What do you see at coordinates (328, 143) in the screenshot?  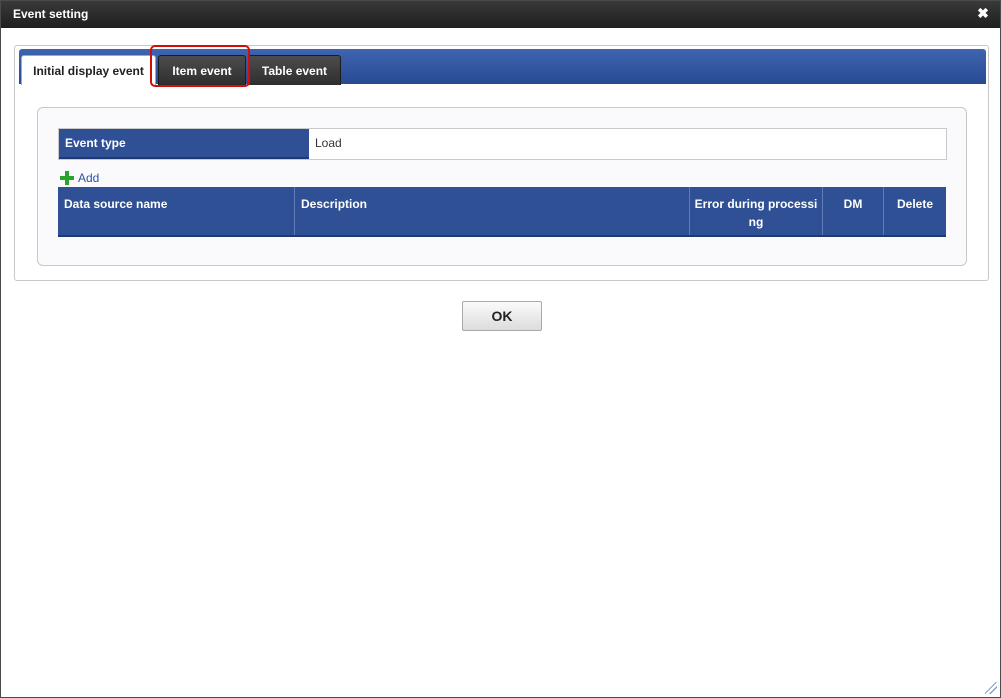 I see `event-type-value: Load` at bounding box center [328, 143].